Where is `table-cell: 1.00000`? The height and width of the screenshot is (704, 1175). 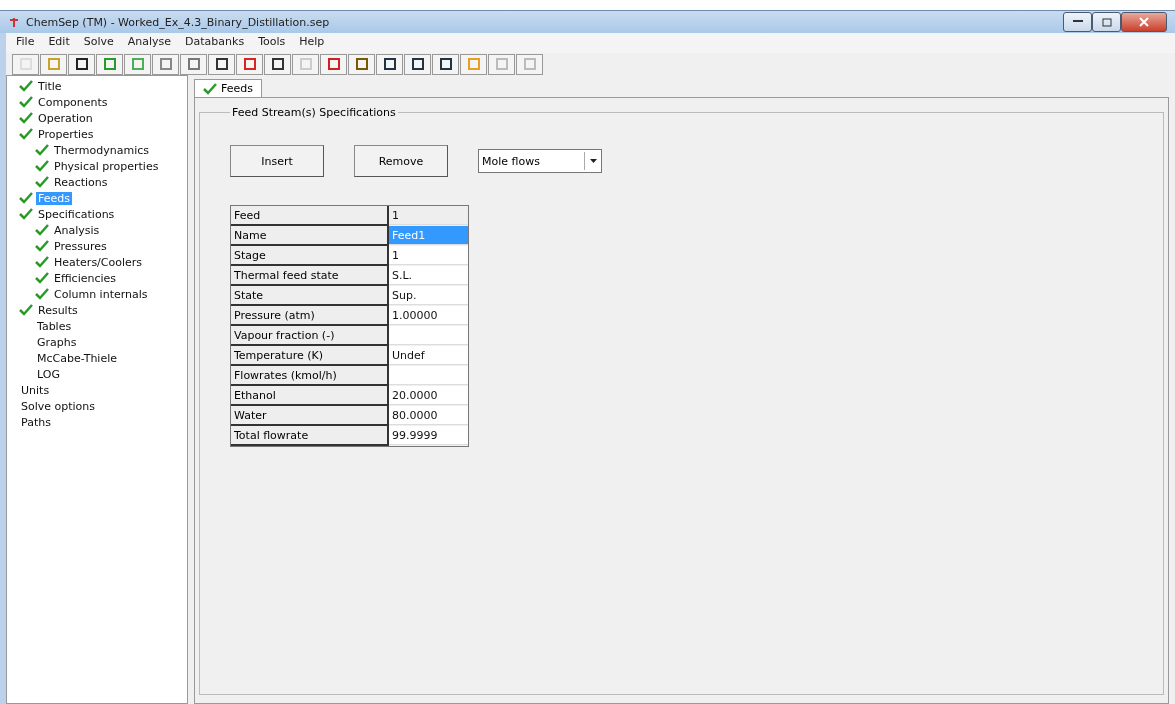 table-cell: 1.00000 is located at coordinates (428, 315).